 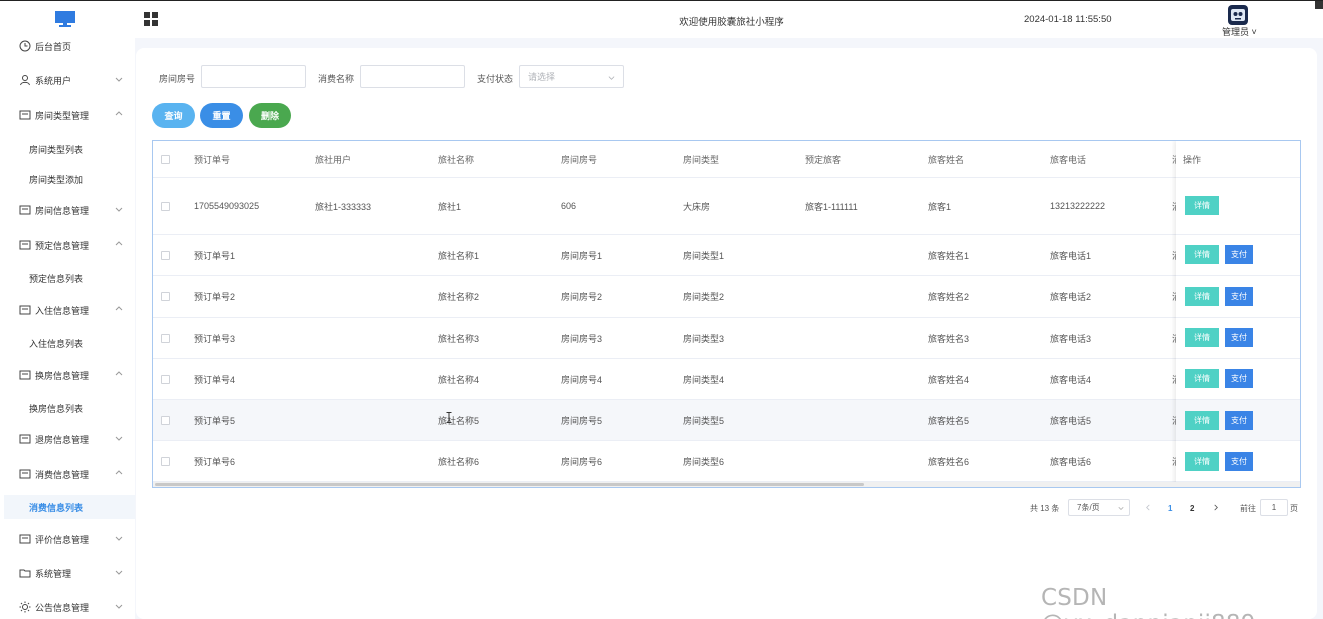 What do you see at coordinates (459, 297) in the screenshot?
I see `cell-hotel-name: 旅社名称2` at bounding box center [459, 297].